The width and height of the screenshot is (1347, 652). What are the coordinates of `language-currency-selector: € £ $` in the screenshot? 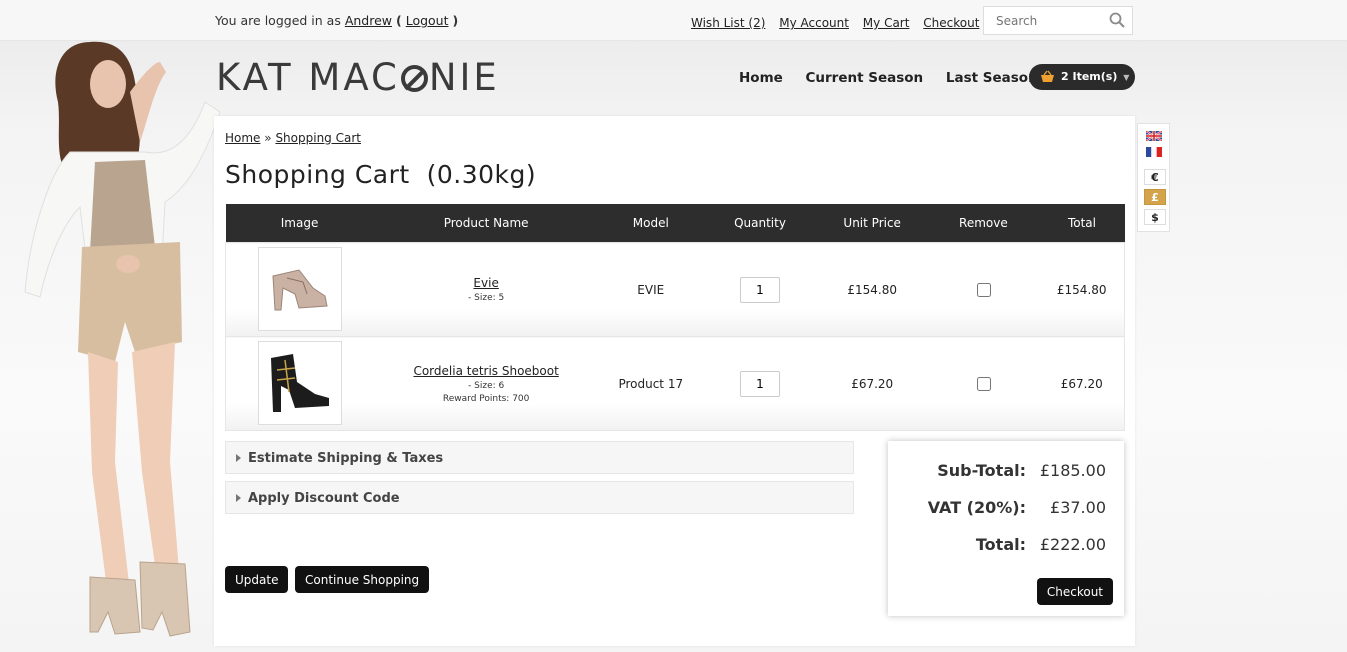 It's located at (1153, 177).